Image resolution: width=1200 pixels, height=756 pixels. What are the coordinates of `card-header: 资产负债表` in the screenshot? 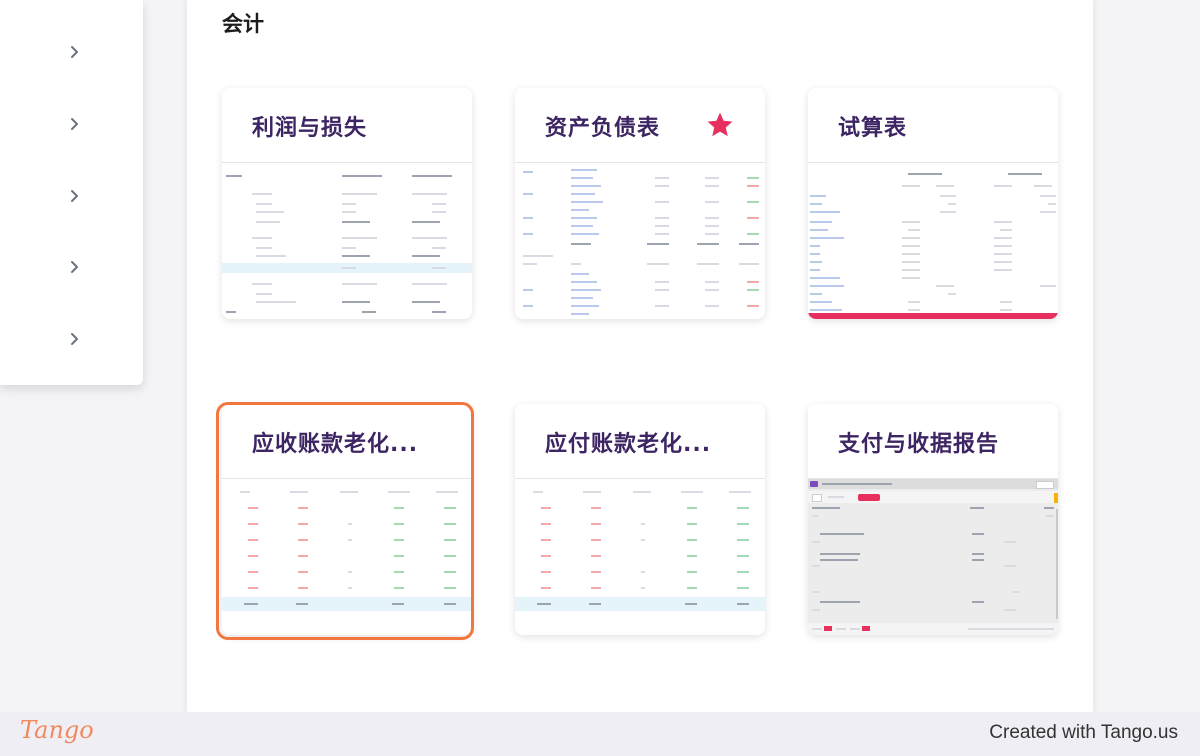 It's located at (640, 125).